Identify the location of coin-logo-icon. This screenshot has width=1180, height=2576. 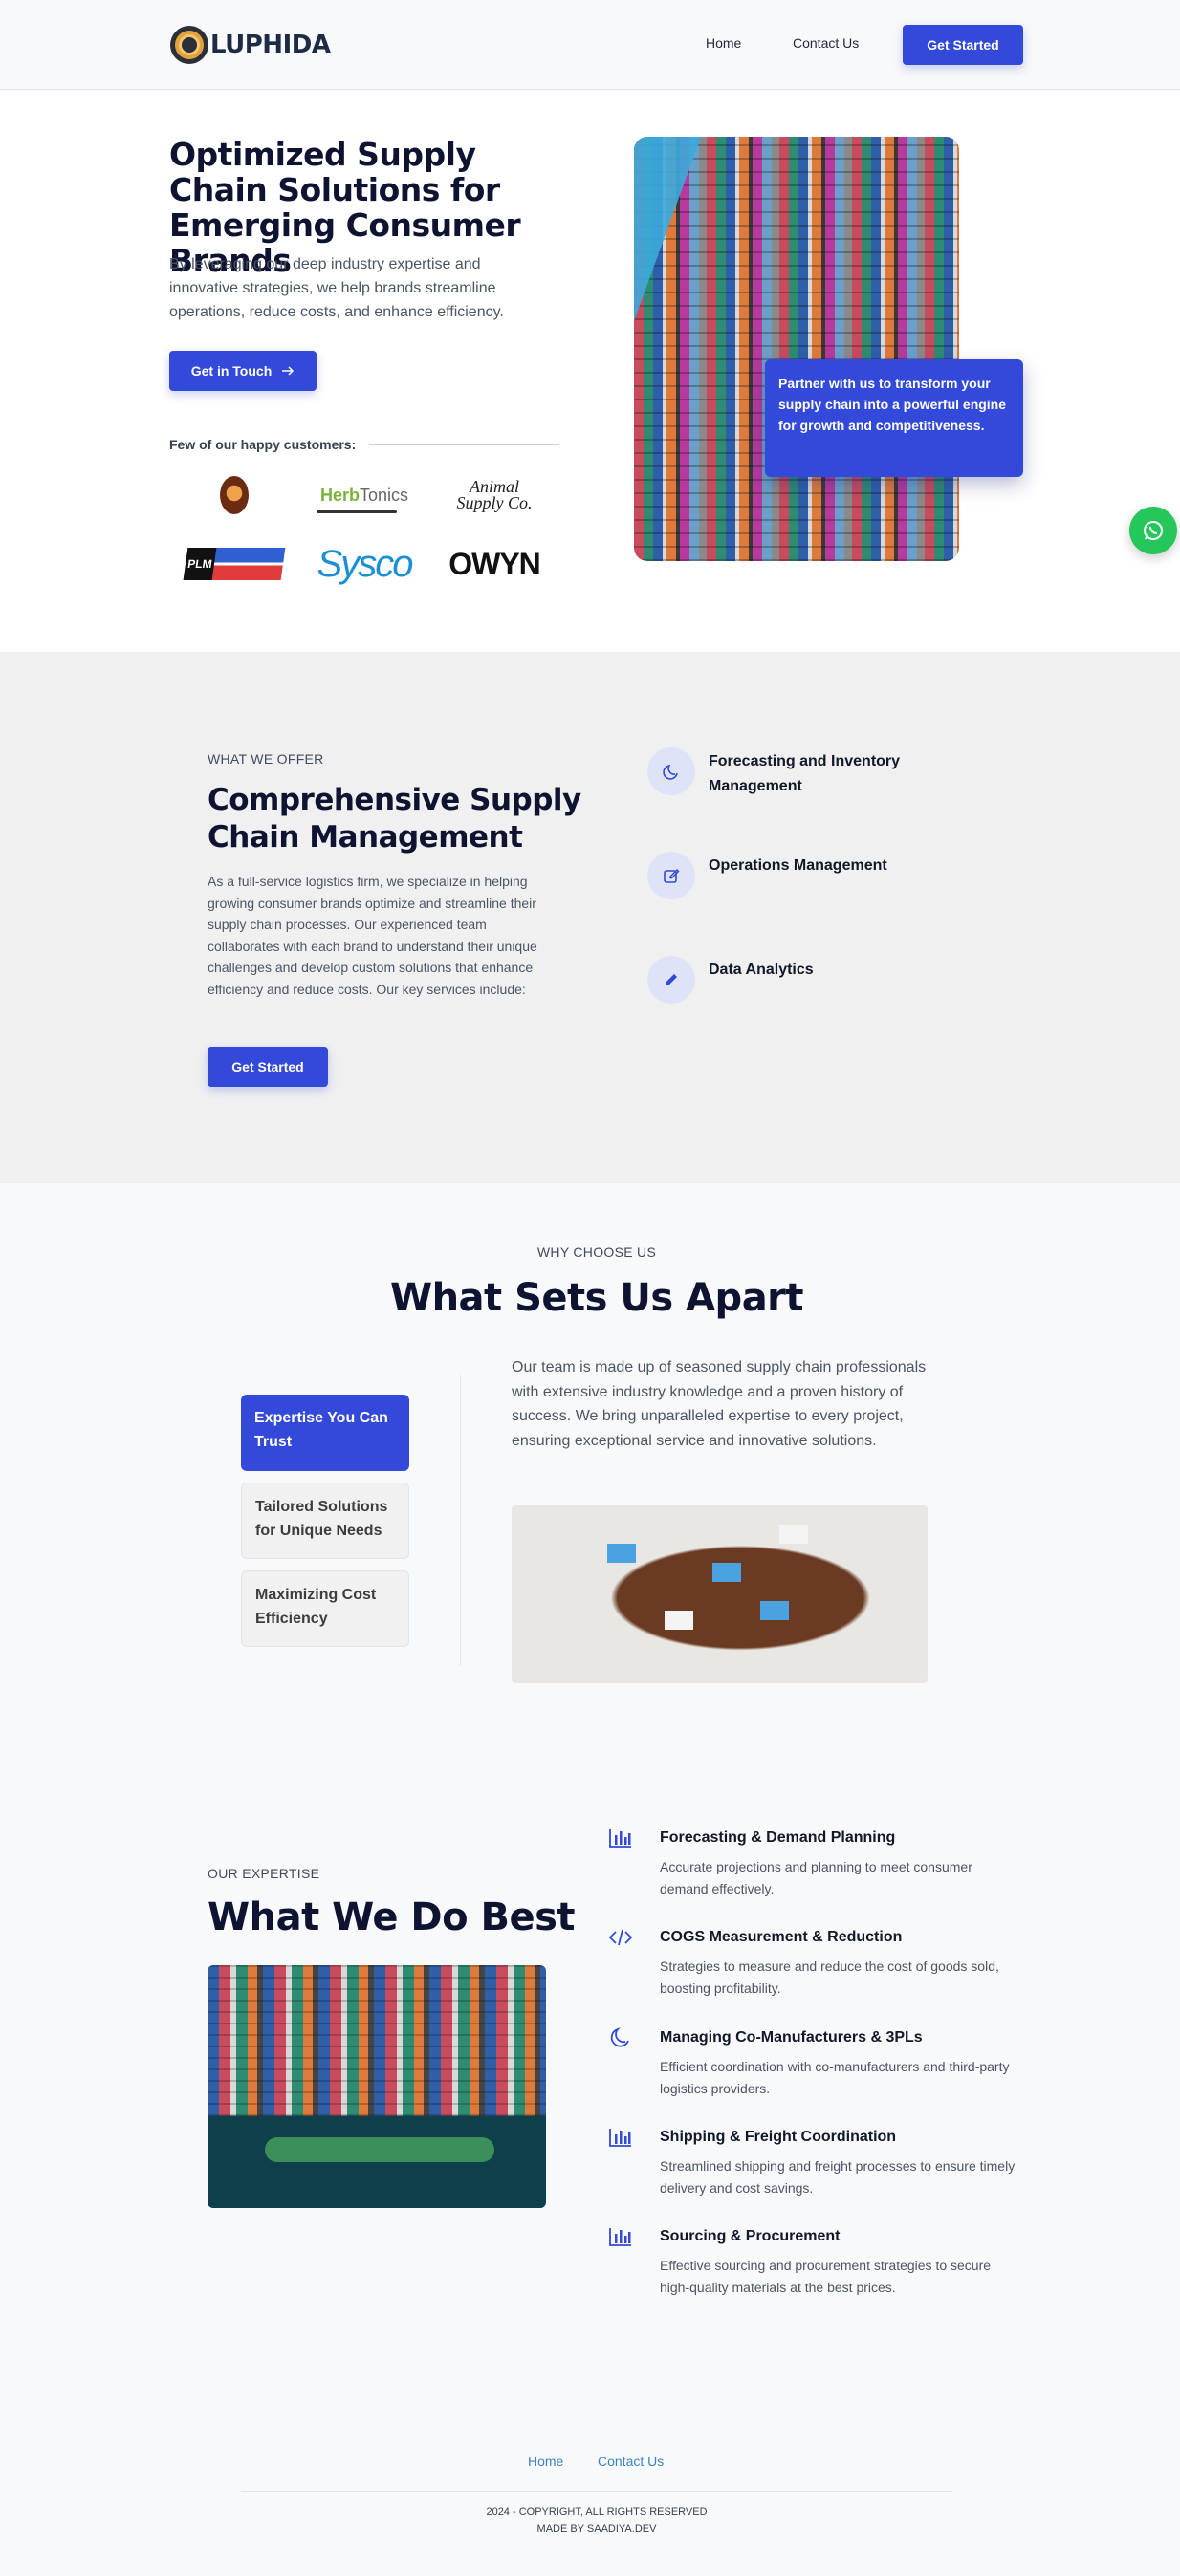
(234, 495).